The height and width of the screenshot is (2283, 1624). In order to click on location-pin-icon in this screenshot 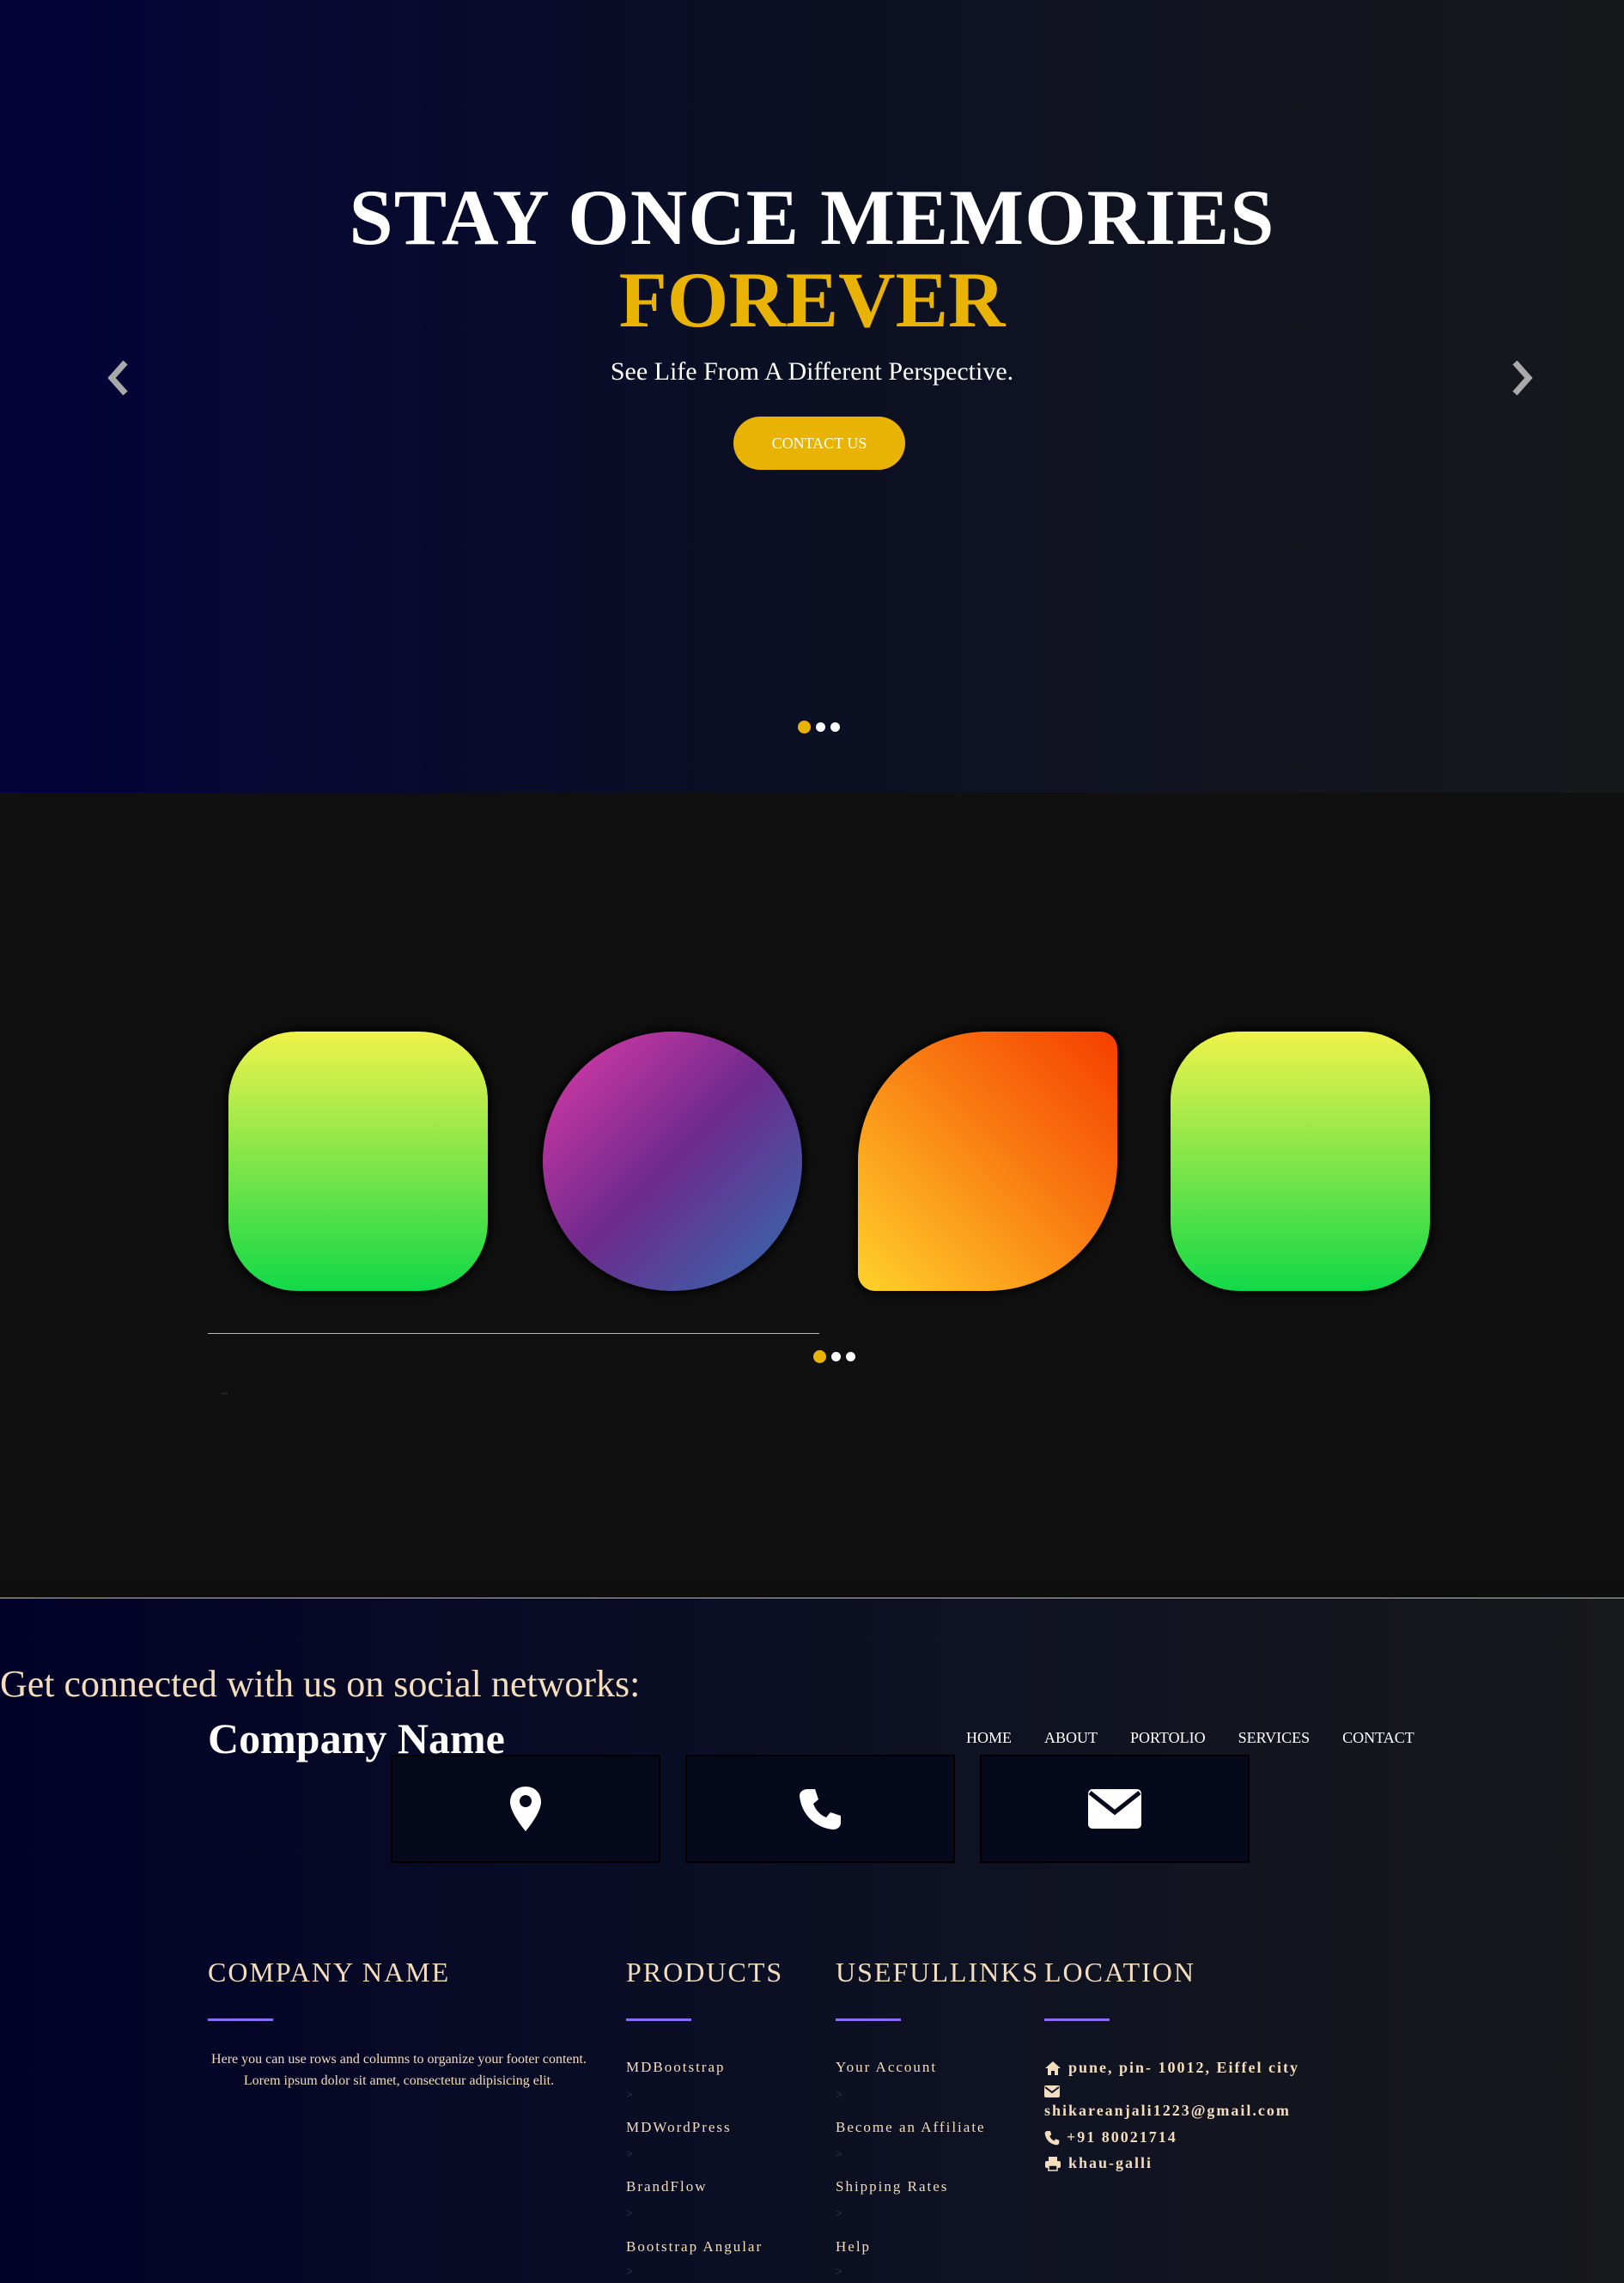, I will do `click(525, 1809)`.